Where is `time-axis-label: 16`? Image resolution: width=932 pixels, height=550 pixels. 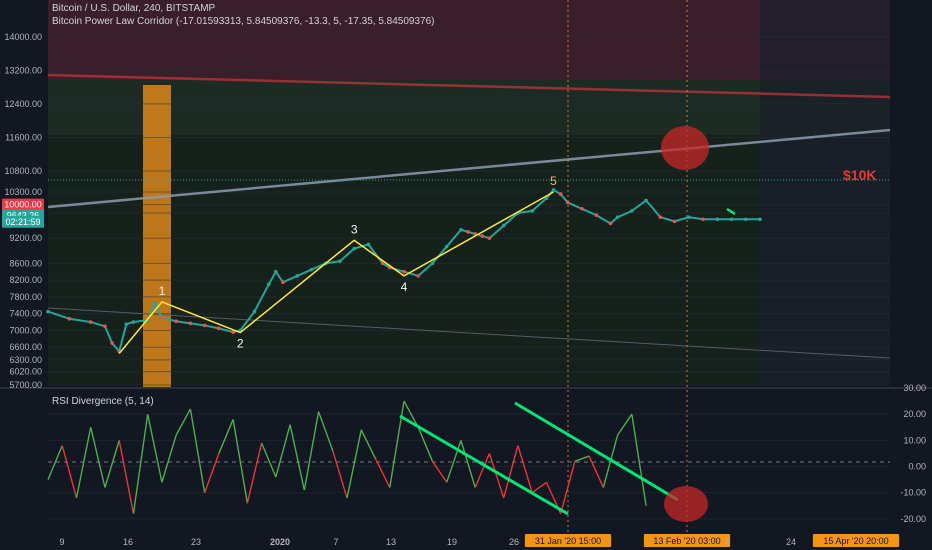 time-axis-label: 16 is located at coordinates (128, 542).